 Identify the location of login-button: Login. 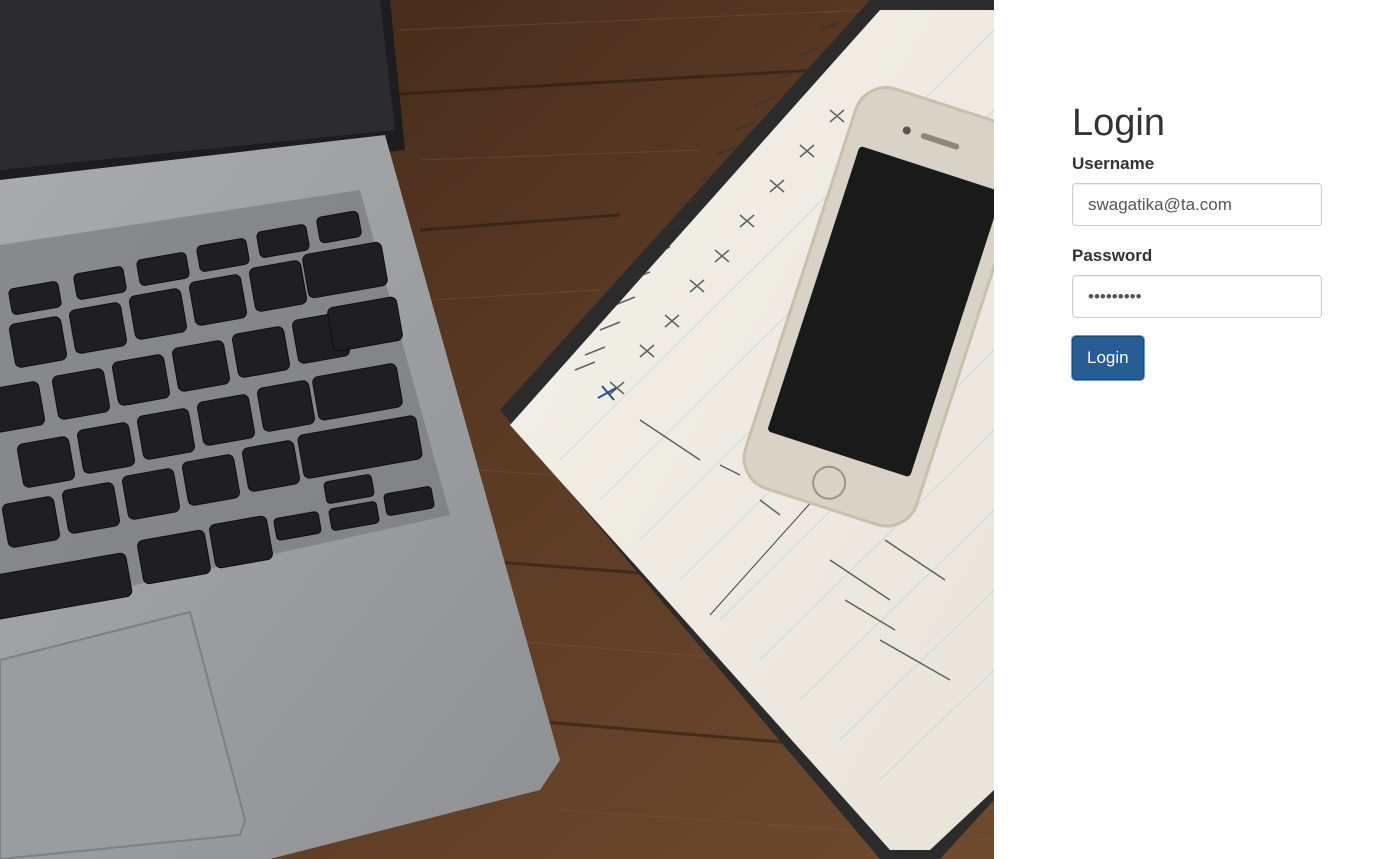
(1108, 358).